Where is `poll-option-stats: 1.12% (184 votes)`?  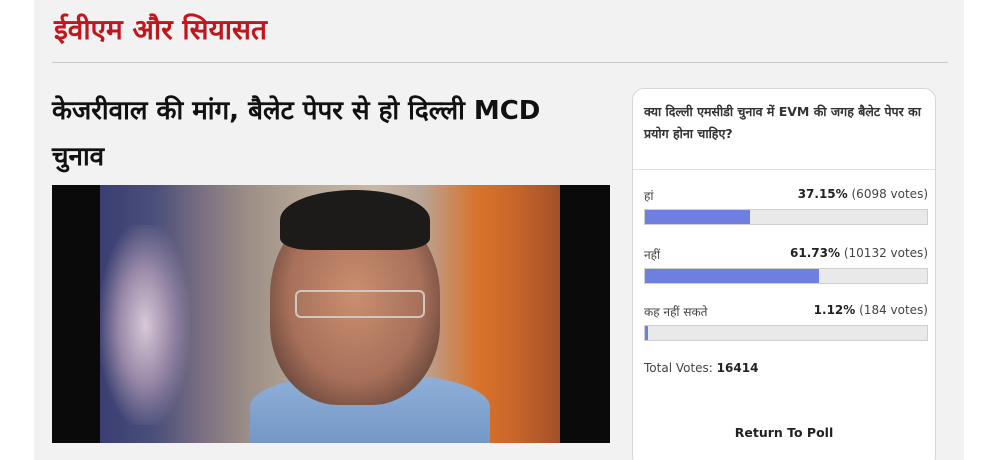 poll-option-stats: 1.12% (184 votes) is located at coordinates (871, 310).